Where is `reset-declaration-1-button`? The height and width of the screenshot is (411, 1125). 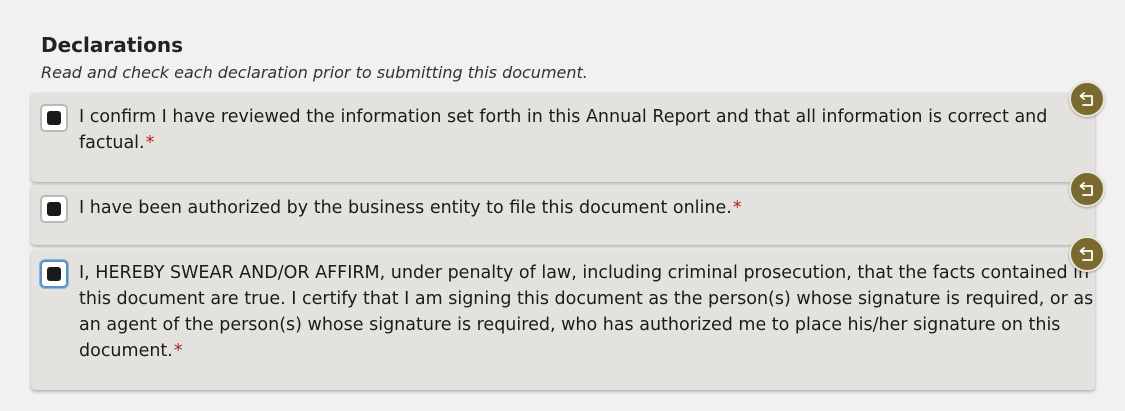 reset-declaration-1-button is located at coordinates (1087, 99).